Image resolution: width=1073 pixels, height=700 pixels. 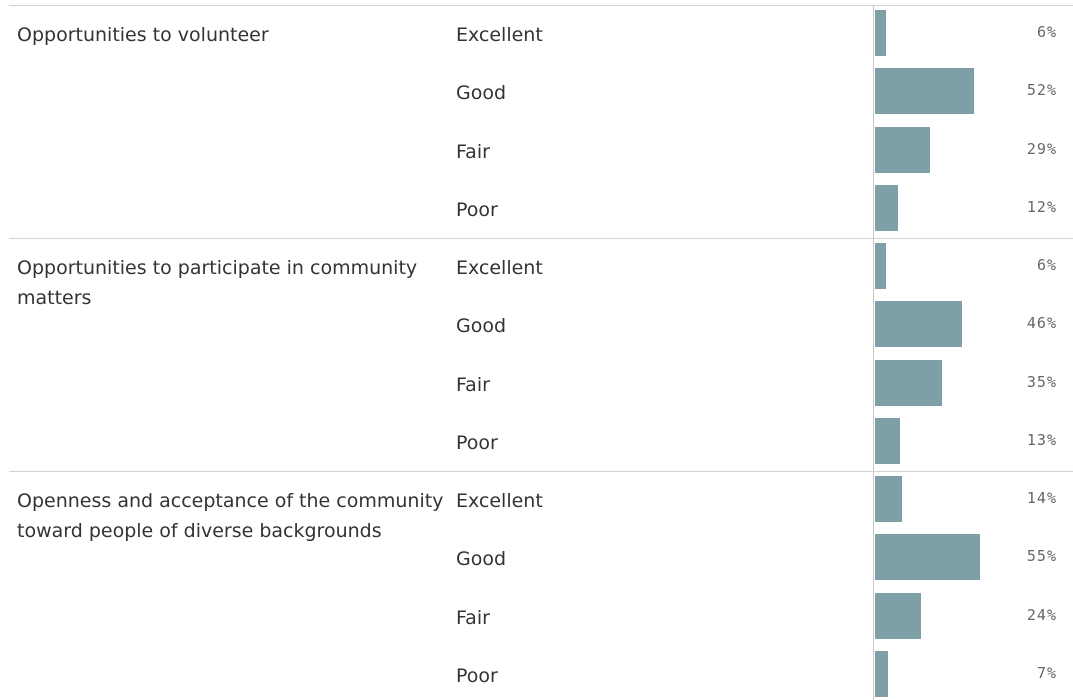 What do you see at coordinates (143, 35) in the screenshot?
I see `topic-label: Opportunities to volunteer` at bounding box center [143, 35].